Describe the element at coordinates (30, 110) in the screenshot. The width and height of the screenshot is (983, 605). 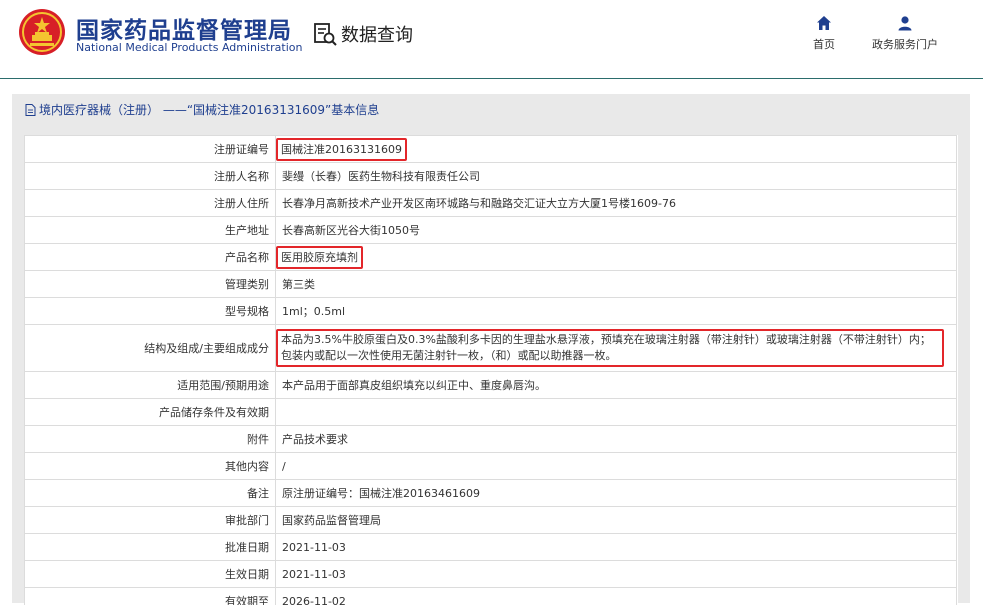
I see `document-icon` at that location.